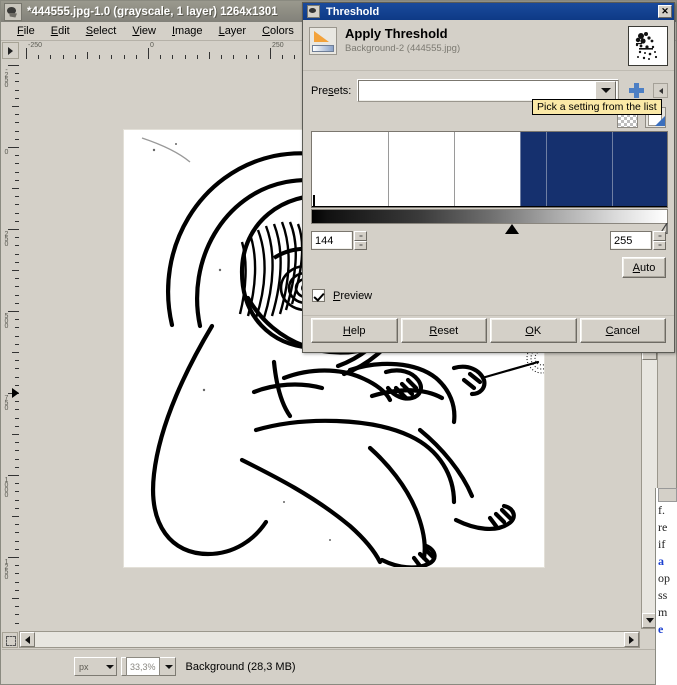 Image resolution: width=677 pixels, height=685 pixels. I want to click on menu-edit: Edit, so click(60, 31).